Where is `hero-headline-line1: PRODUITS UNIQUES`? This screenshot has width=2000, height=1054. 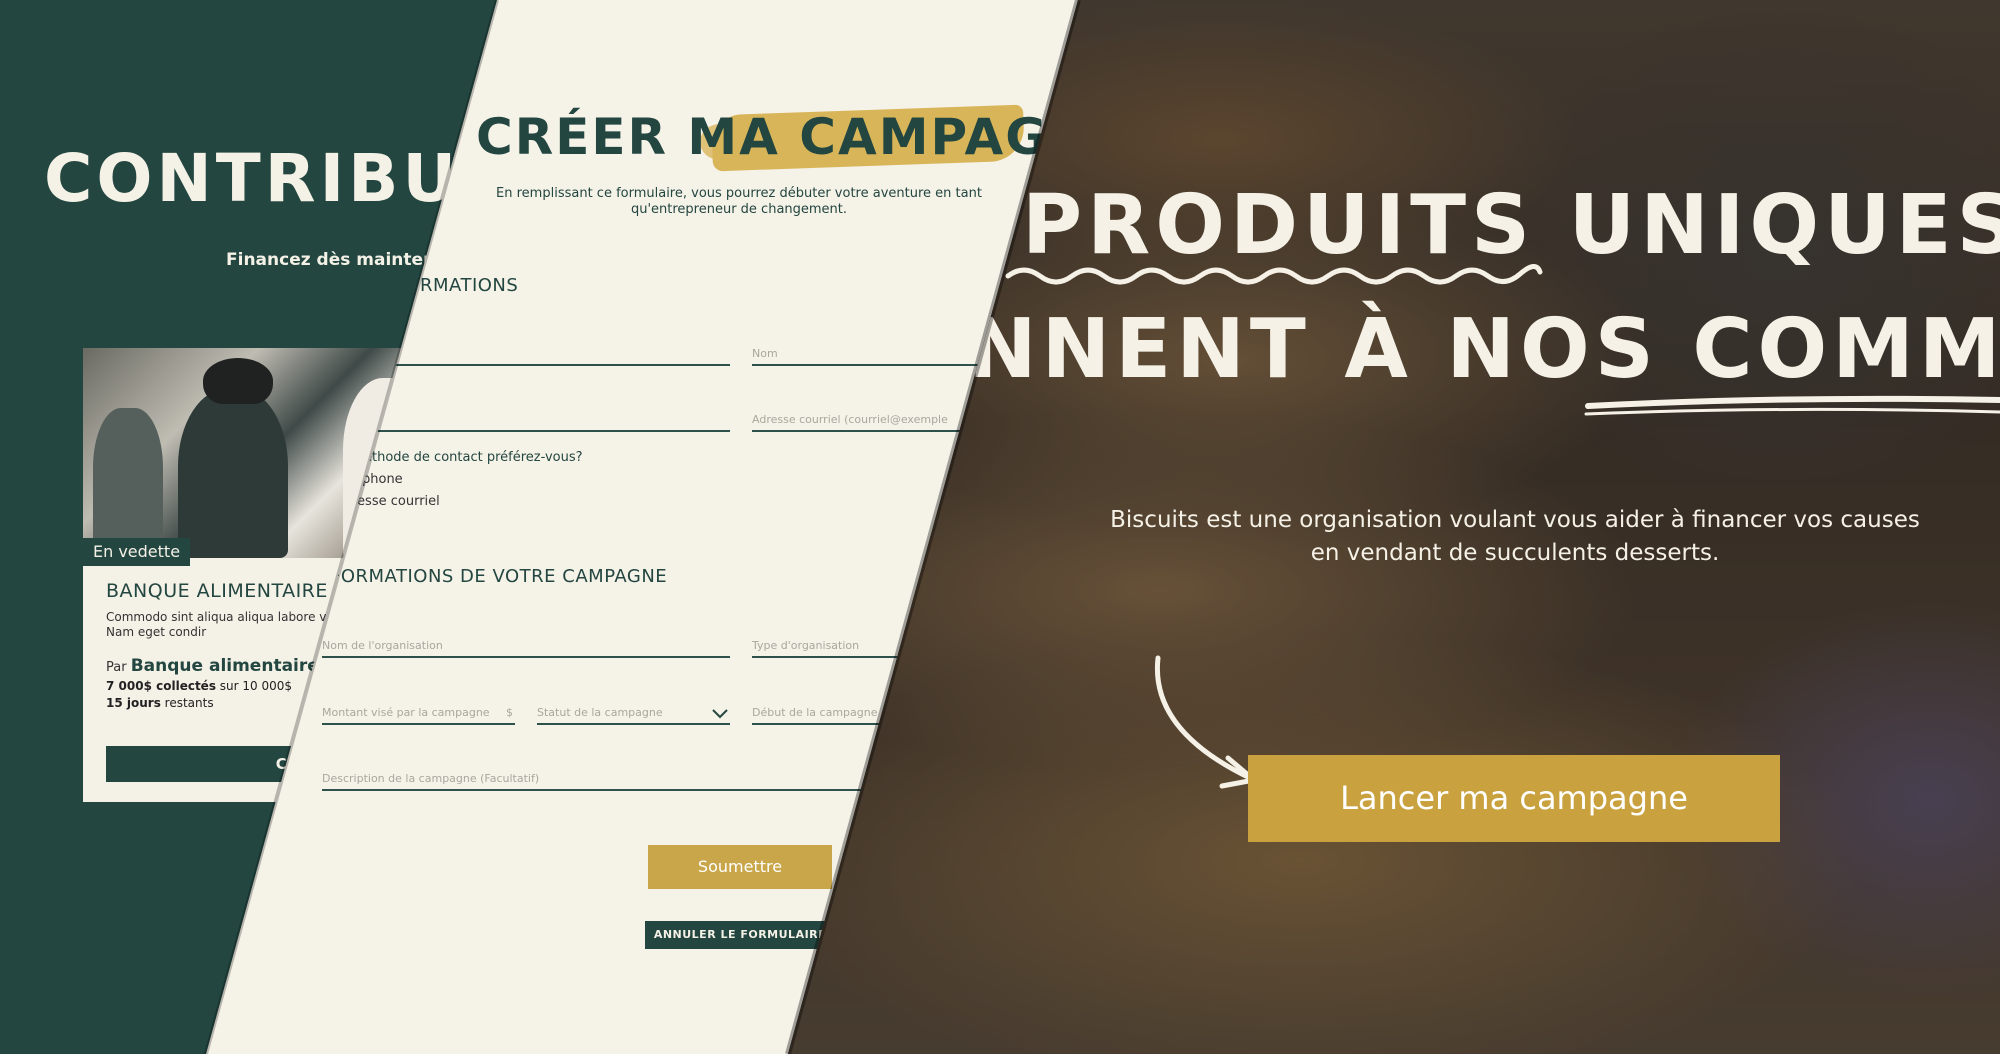 hero-headline-line1: PRODUITS UNIQUES is located at coordinates (1511, 225).